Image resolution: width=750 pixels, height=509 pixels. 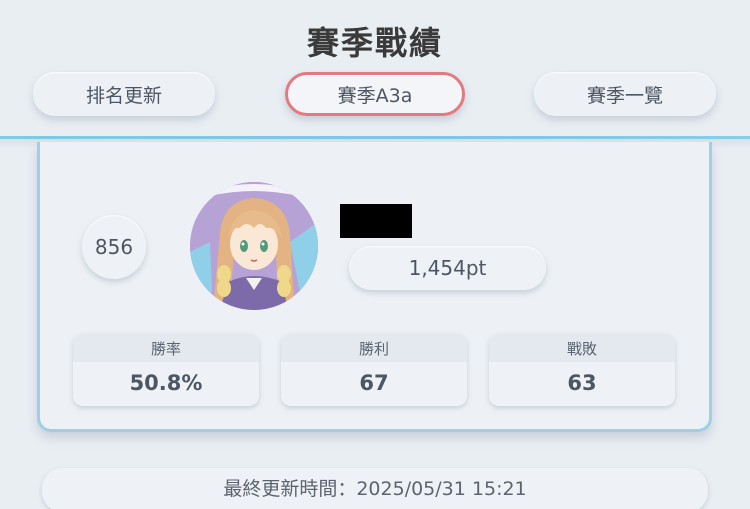 What do you see at coordinates (582, 370) in the screenshot?
I see `stat-losses: 戰敗 63` at bounding box center [582, 370].